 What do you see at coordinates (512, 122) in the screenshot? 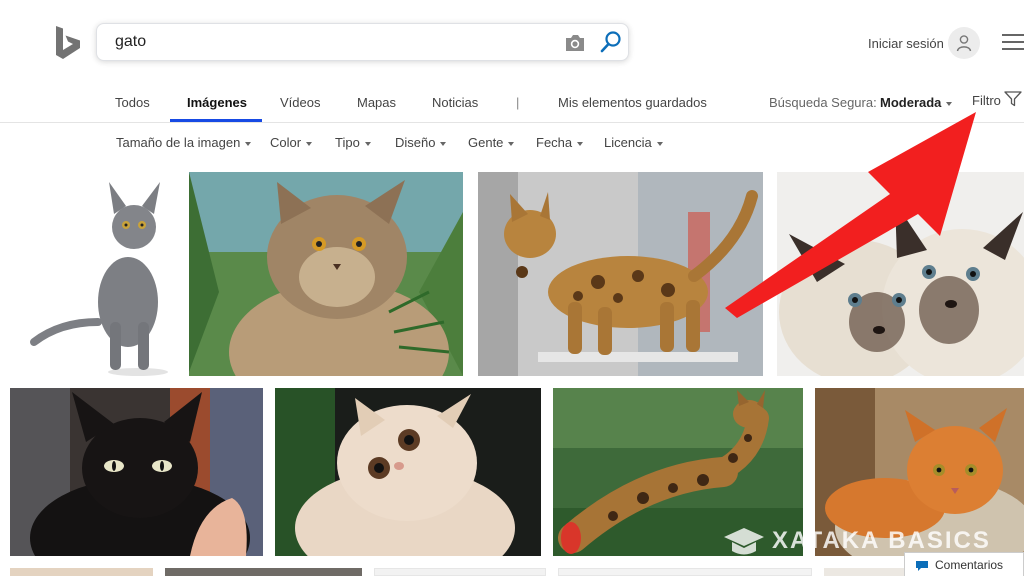
I see `nav-divider` at bounding box center [512, 122].